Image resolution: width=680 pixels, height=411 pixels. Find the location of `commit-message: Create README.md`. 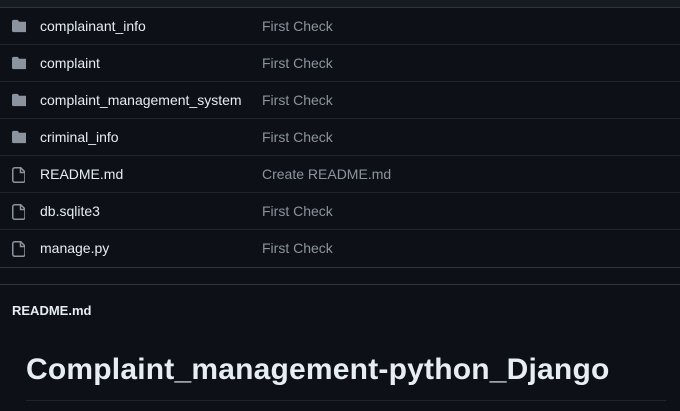

commit-message: Create README.md is located at coordinates (326, 174).